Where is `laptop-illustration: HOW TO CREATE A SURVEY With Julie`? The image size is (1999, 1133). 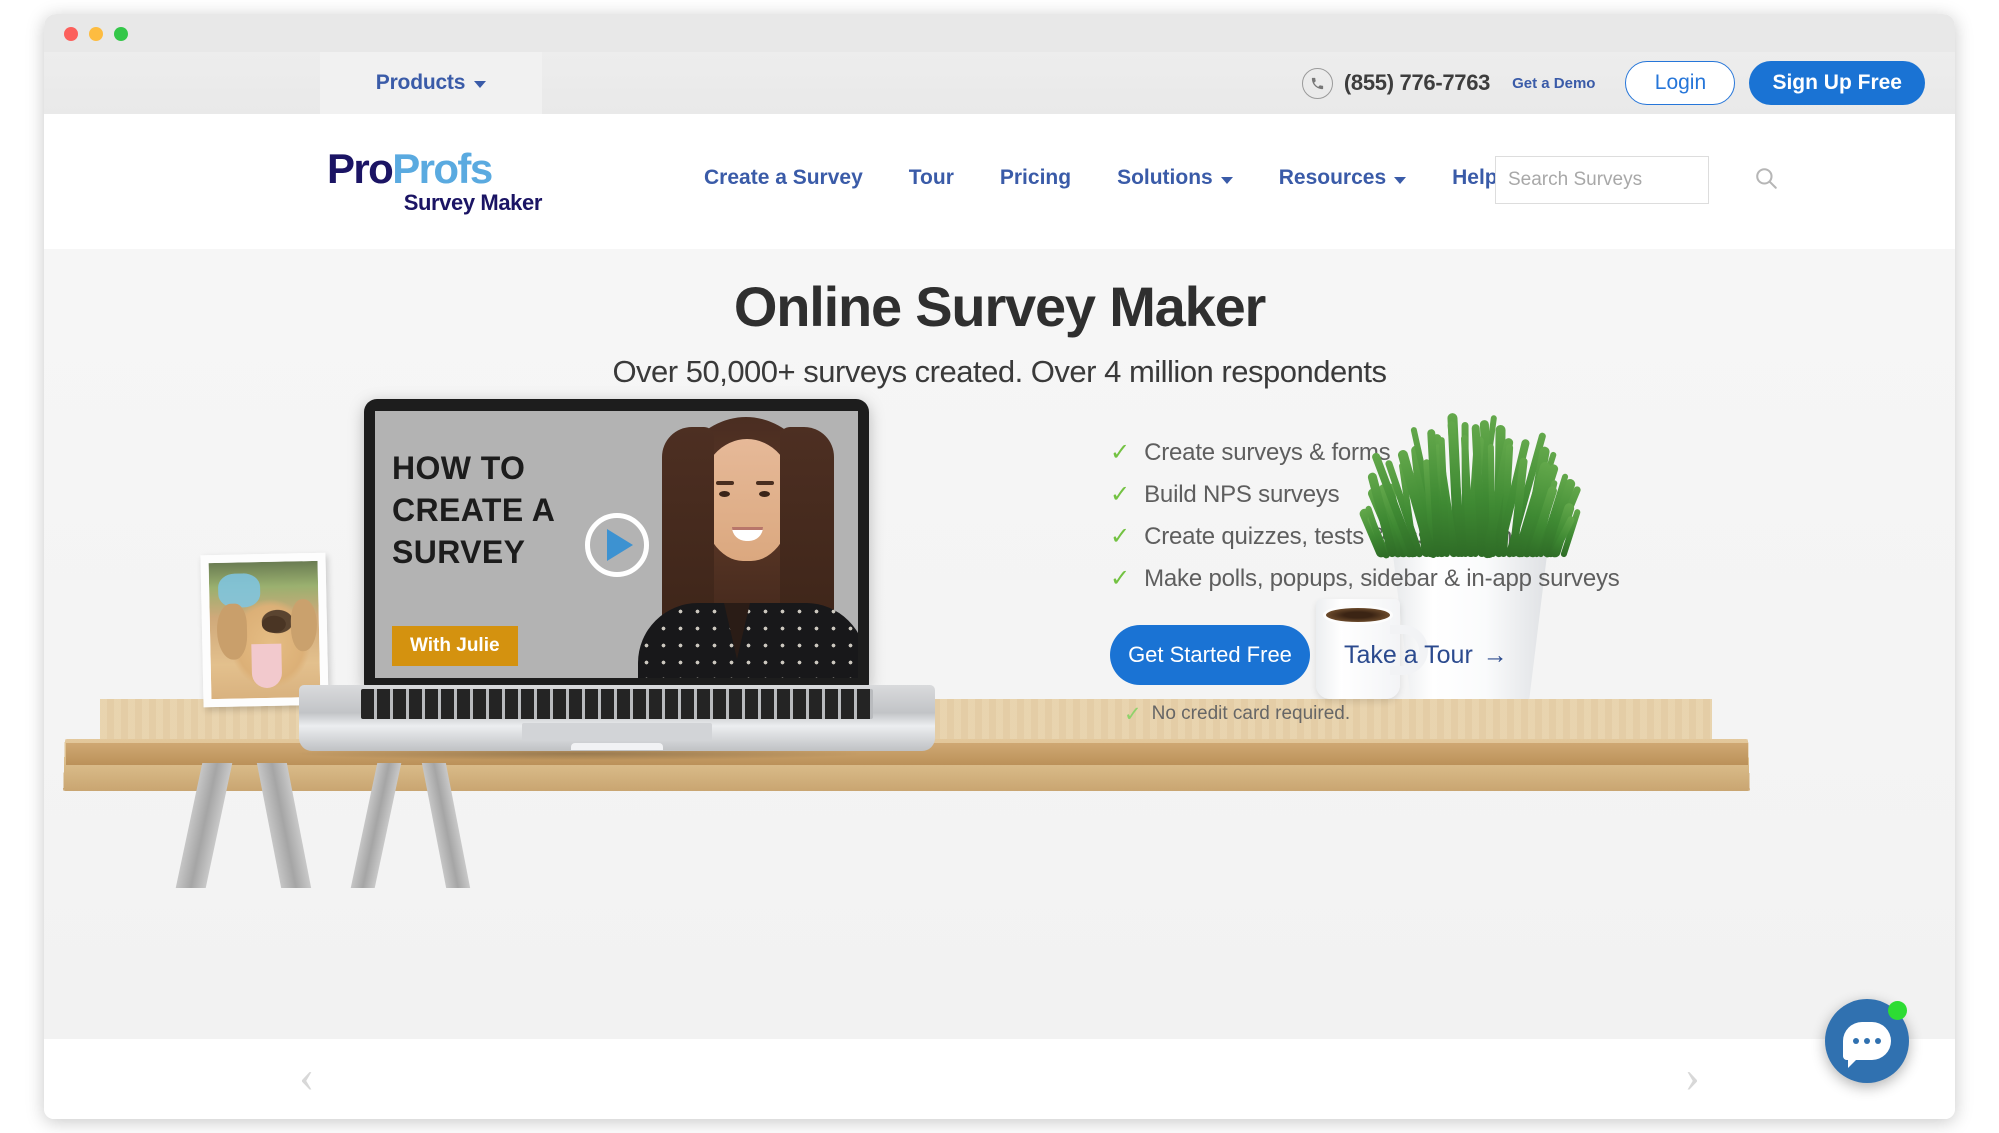 laptop-illustration: HOW TO CREATE A SURVEY With Julie is located at coordinates (617, 576).